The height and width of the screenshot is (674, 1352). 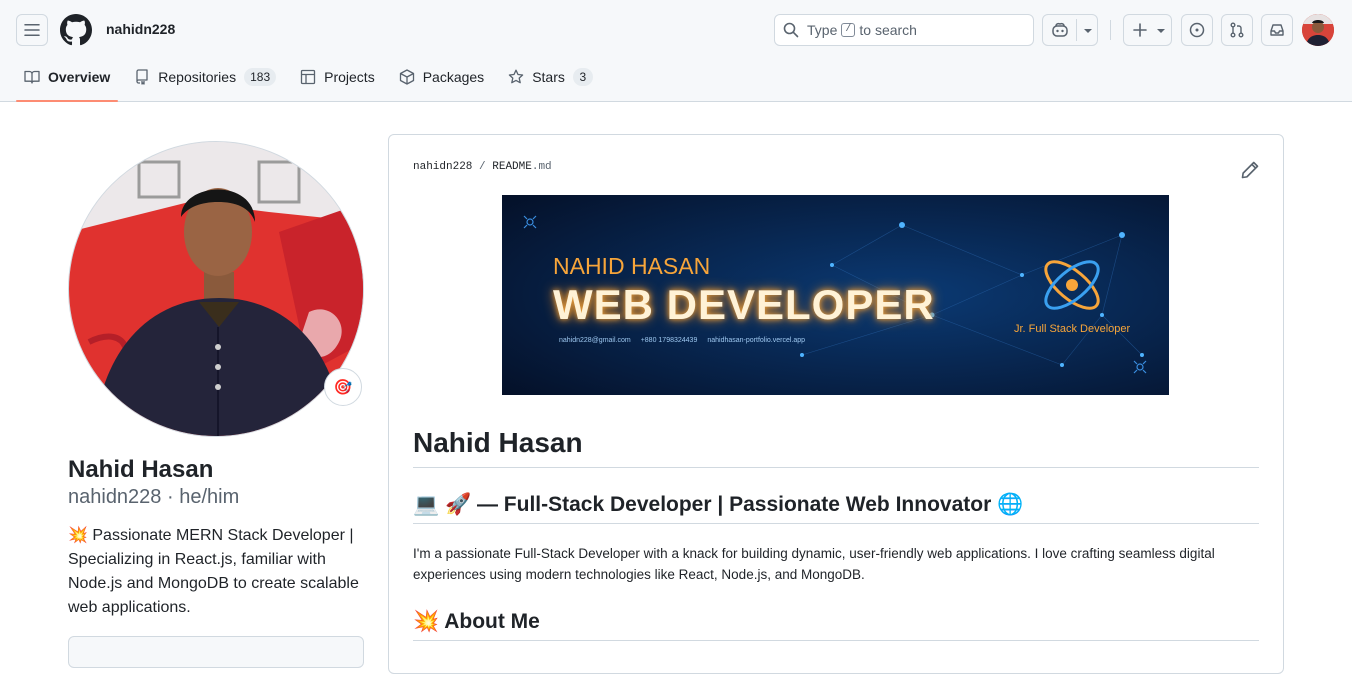 What do you see at coordinates (260, 77) in the screenshot?
I see `repositories-count-badge: 183` at bounding box center [260, 77].